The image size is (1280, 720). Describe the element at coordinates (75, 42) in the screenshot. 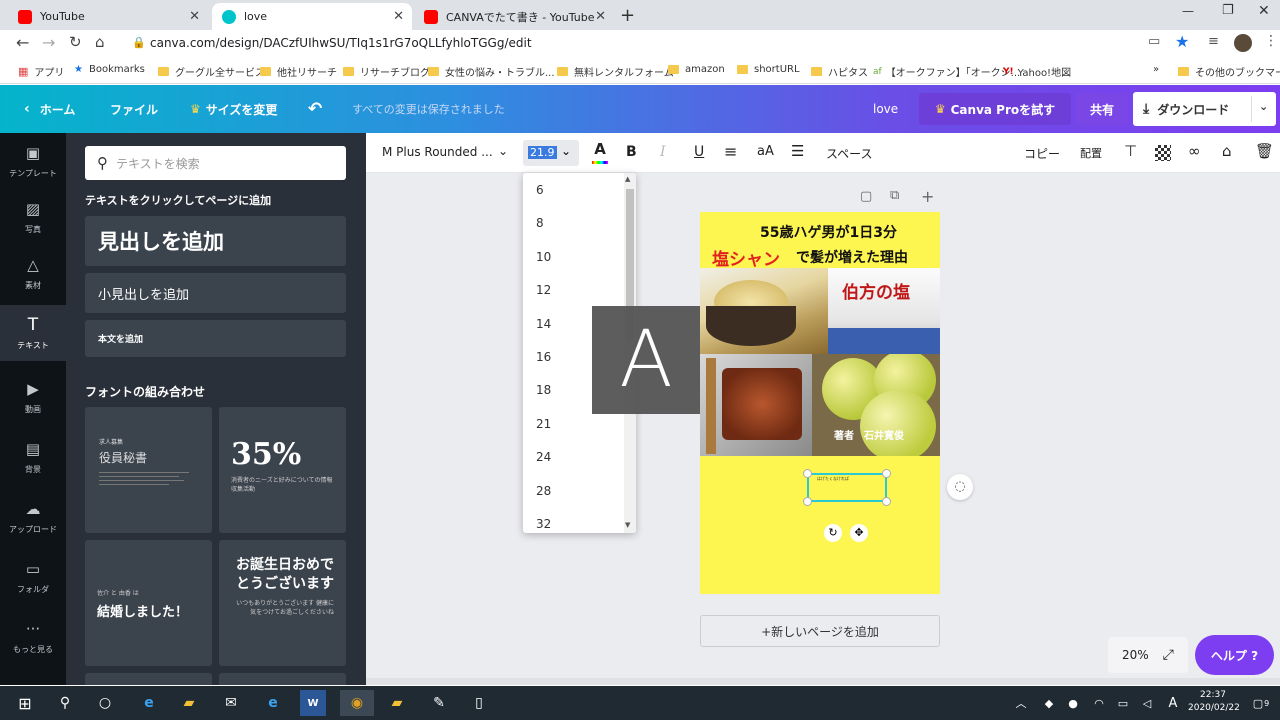

I see `reload-icon: ↻` at that location.